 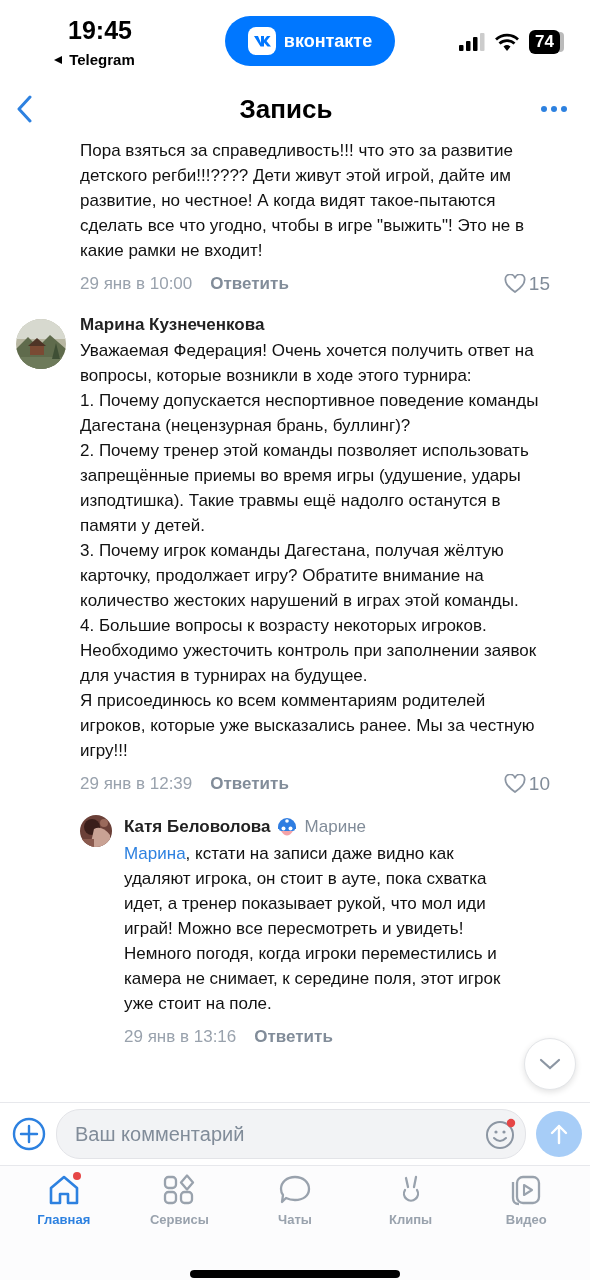 I want to click on tab-bar-item: Видео, so click(x=526, y=1207).